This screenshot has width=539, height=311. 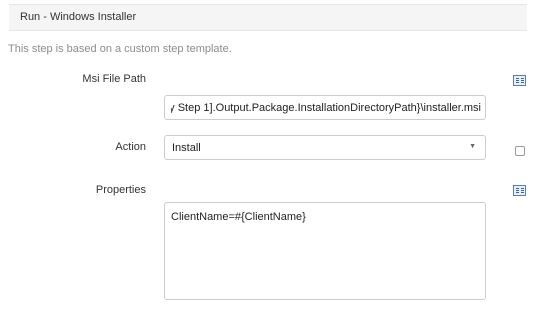 What do you see at coordinates (120, 190) in the screenshot?
I see `properties-label: Properties` at bounding box center [120, 190].